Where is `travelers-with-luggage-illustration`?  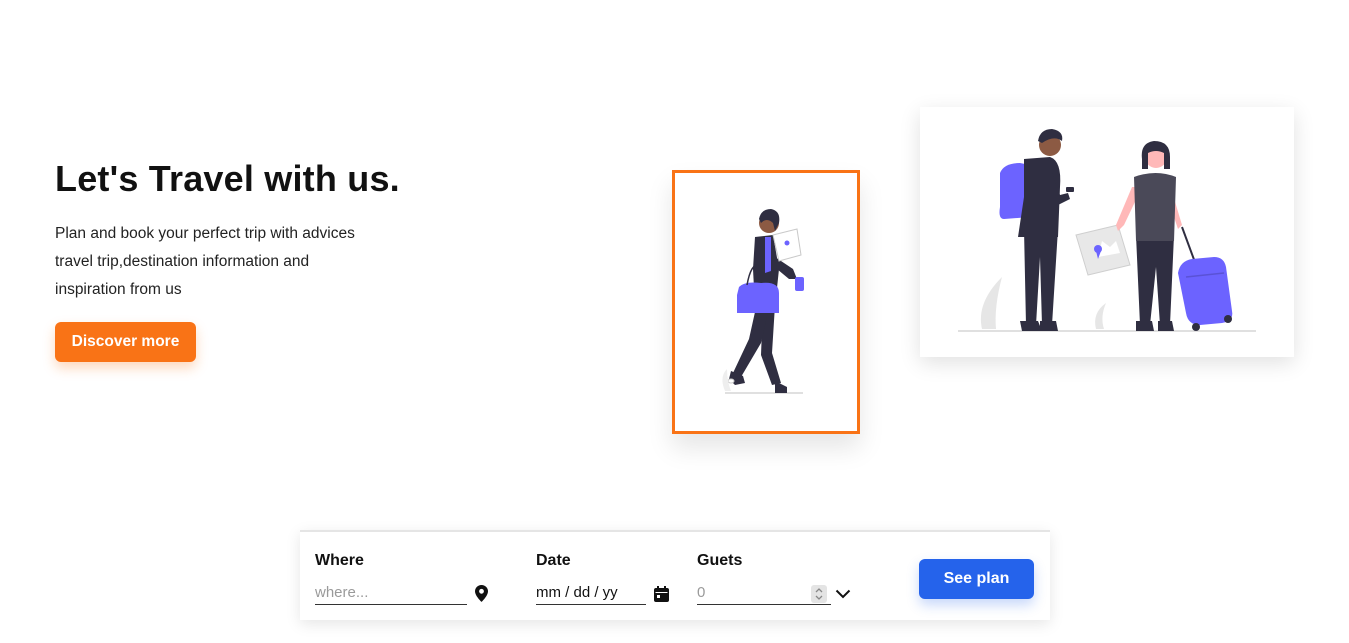 travelers-with-luggage-illustration is located at coordinates (1107, 230).